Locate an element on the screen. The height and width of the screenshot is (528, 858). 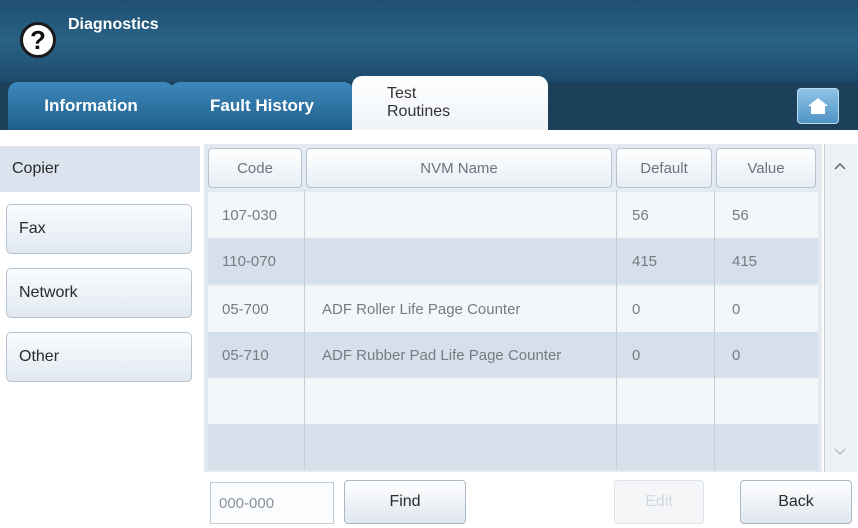
home-icon is located at coordinates (818, 106).